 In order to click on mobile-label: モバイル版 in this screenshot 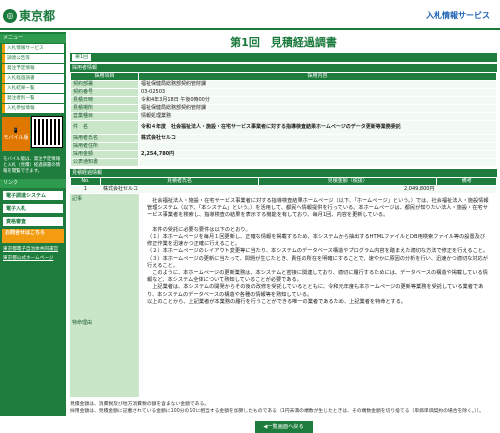, I will do `click(16, 137)`.